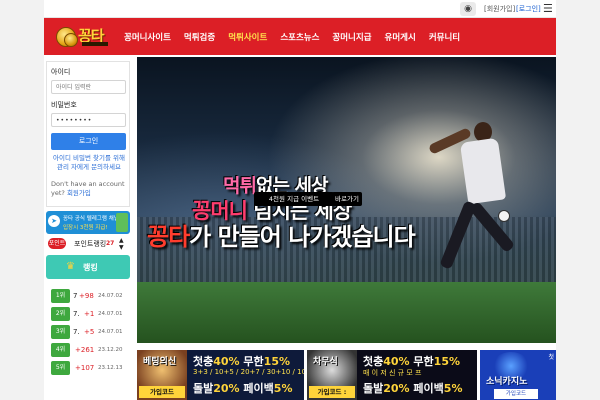 The height and width of the screenshot is (400, 600). I want to click on rank-badge: 2위, so click(60, 314).